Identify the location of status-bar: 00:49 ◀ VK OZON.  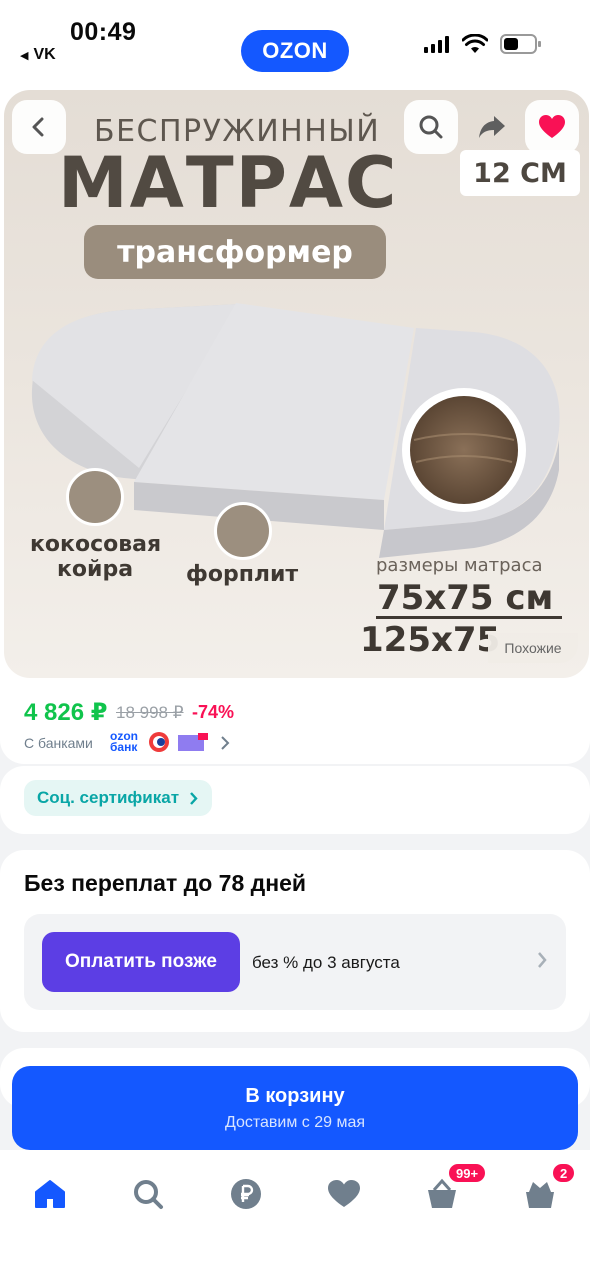
(295, 43).